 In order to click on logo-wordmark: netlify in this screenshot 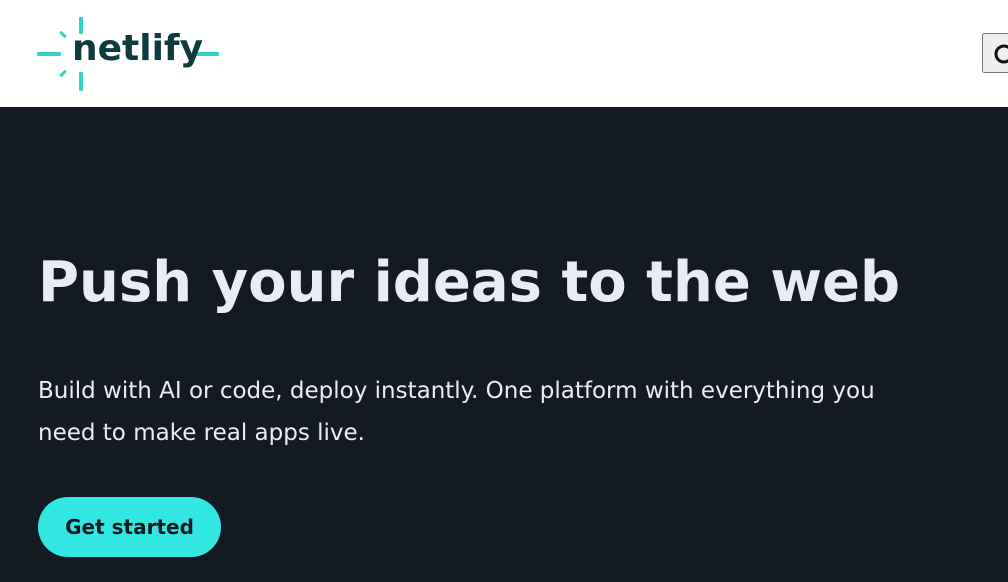, I will do `click(138, 48)`.